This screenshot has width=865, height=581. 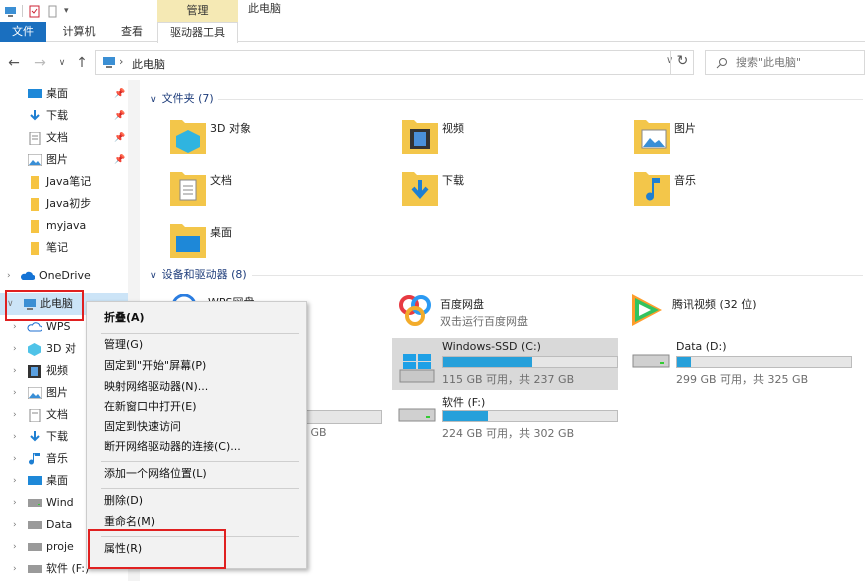 What do you see at coordinates (57, 436) in the screenshot?
I see `nav-item-label: 下载` at bounding box center [57, 436].